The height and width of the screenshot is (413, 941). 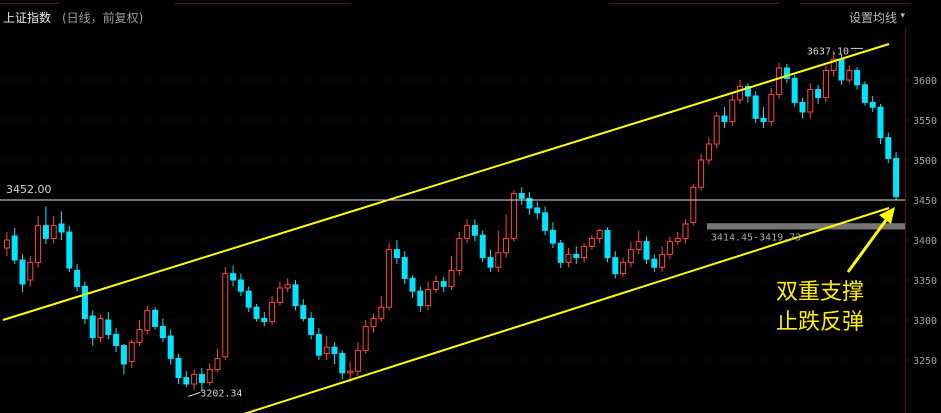 I want to click on y-tick-label: 3600, so click(x=925, y=81).